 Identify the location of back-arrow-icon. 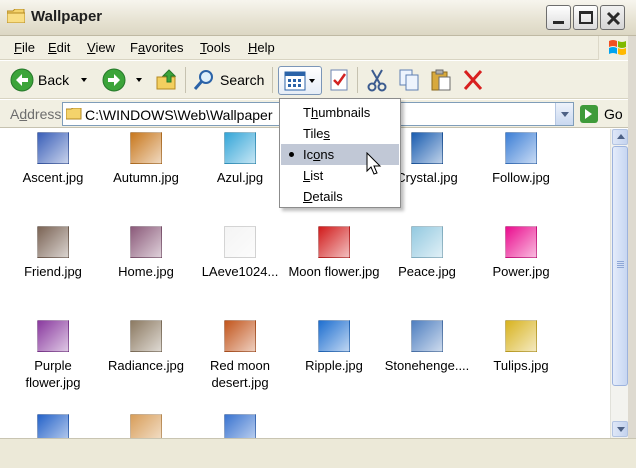
(22, 80).